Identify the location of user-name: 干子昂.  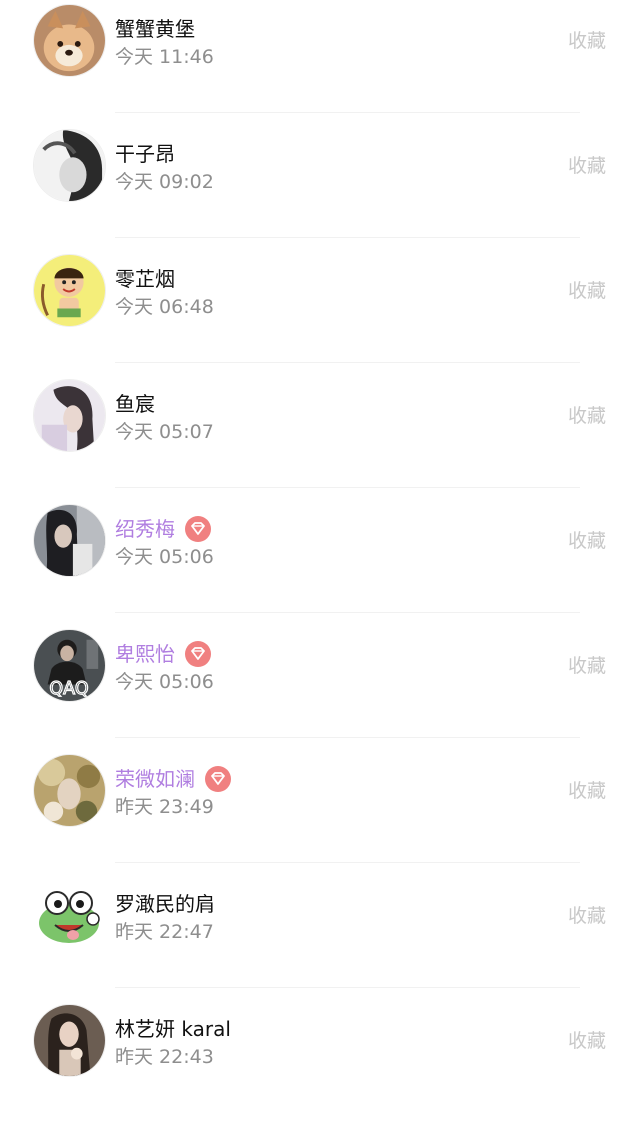
(145, 154).